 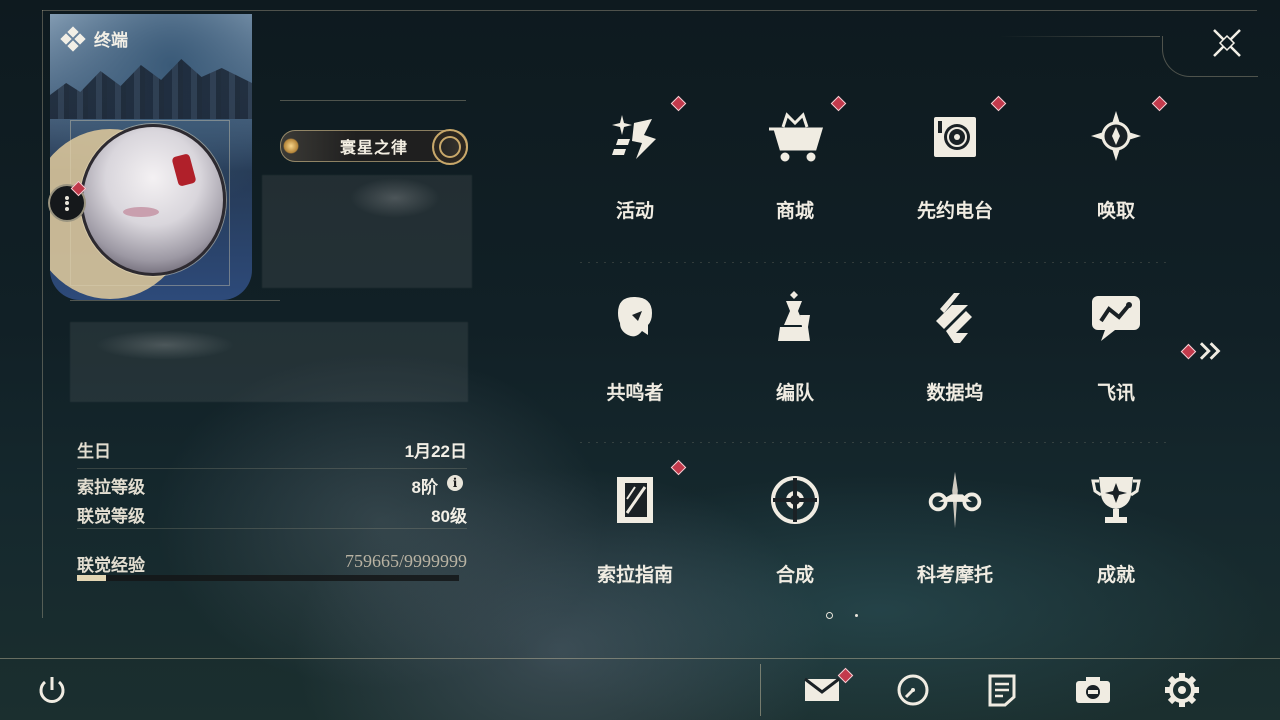 I want to click on sola-level-value: 8阶, so click(x=424, y=487).